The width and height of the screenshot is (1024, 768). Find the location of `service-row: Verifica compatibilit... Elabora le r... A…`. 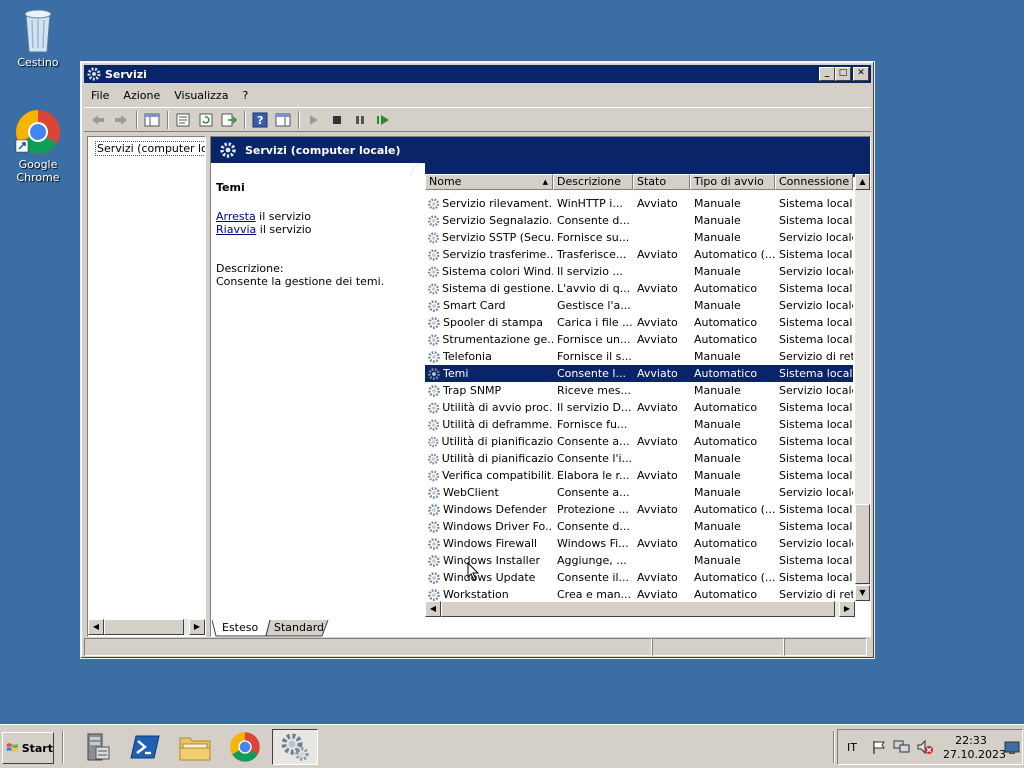

service-row: Verifica compatibilit... Elabora le r... A… is located at coordinates (639, 475).